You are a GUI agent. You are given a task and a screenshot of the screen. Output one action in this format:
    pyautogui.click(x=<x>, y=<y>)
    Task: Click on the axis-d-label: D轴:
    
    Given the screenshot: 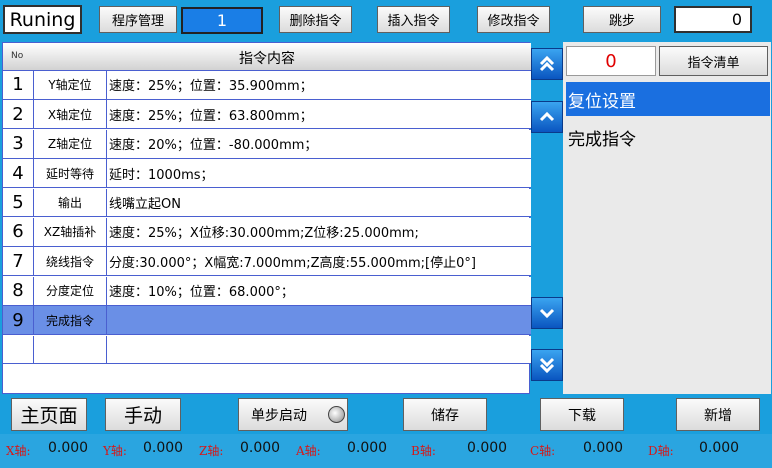 What is the action you would take?
    pyautogui.click(x=661, y=451)
    